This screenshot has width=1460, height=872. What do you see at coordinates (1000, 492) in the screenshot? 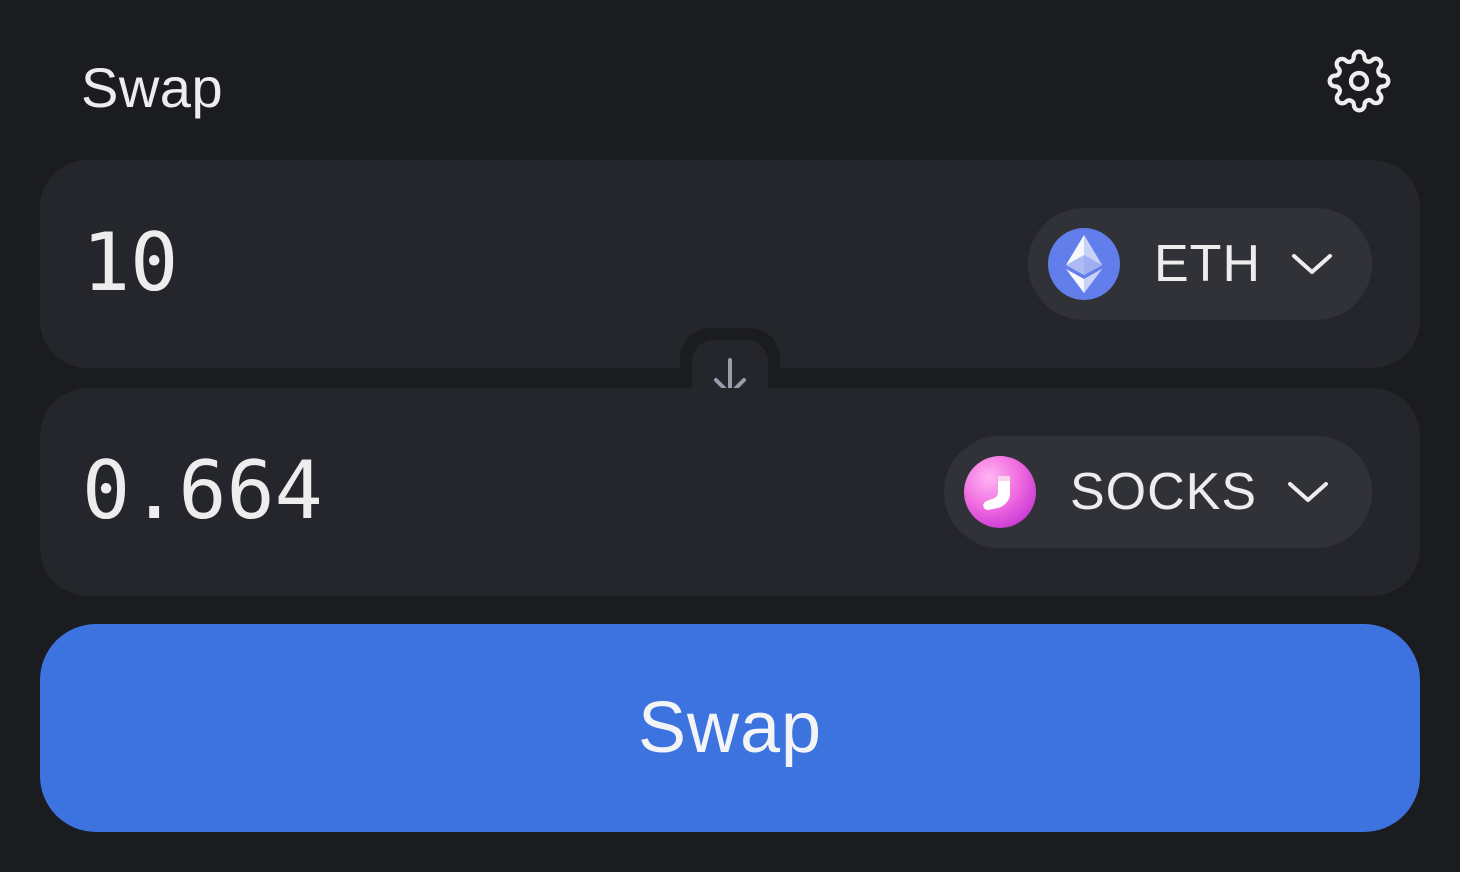
I see `socks-logo-icon` at bounding box center [1000, 492].